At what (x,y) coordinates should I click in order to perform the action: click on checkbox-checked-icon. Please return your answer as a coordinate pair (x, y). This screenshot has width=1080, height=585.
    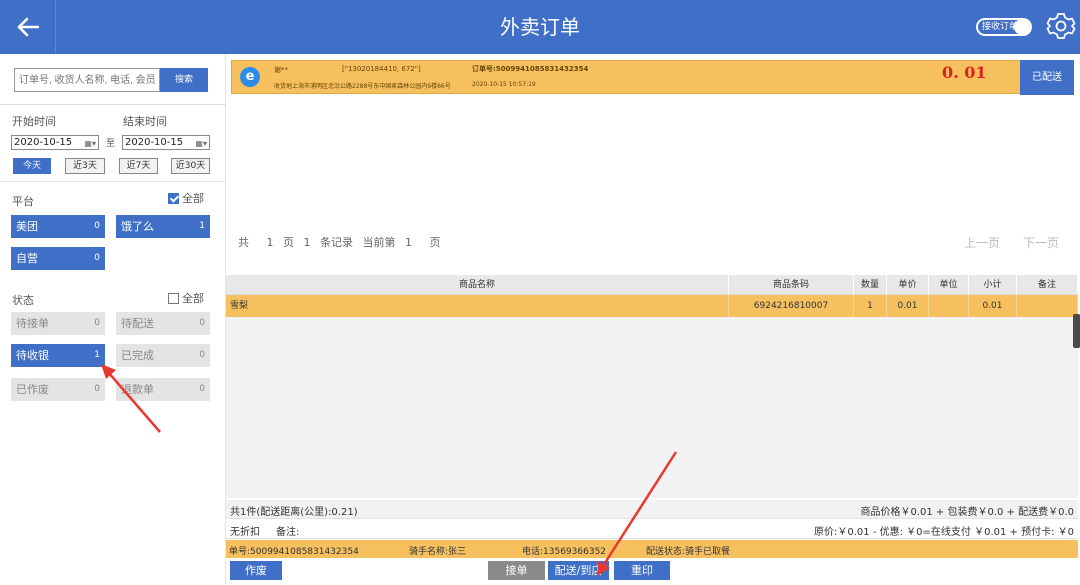
    Looking at the image, I should click on (173, 198).